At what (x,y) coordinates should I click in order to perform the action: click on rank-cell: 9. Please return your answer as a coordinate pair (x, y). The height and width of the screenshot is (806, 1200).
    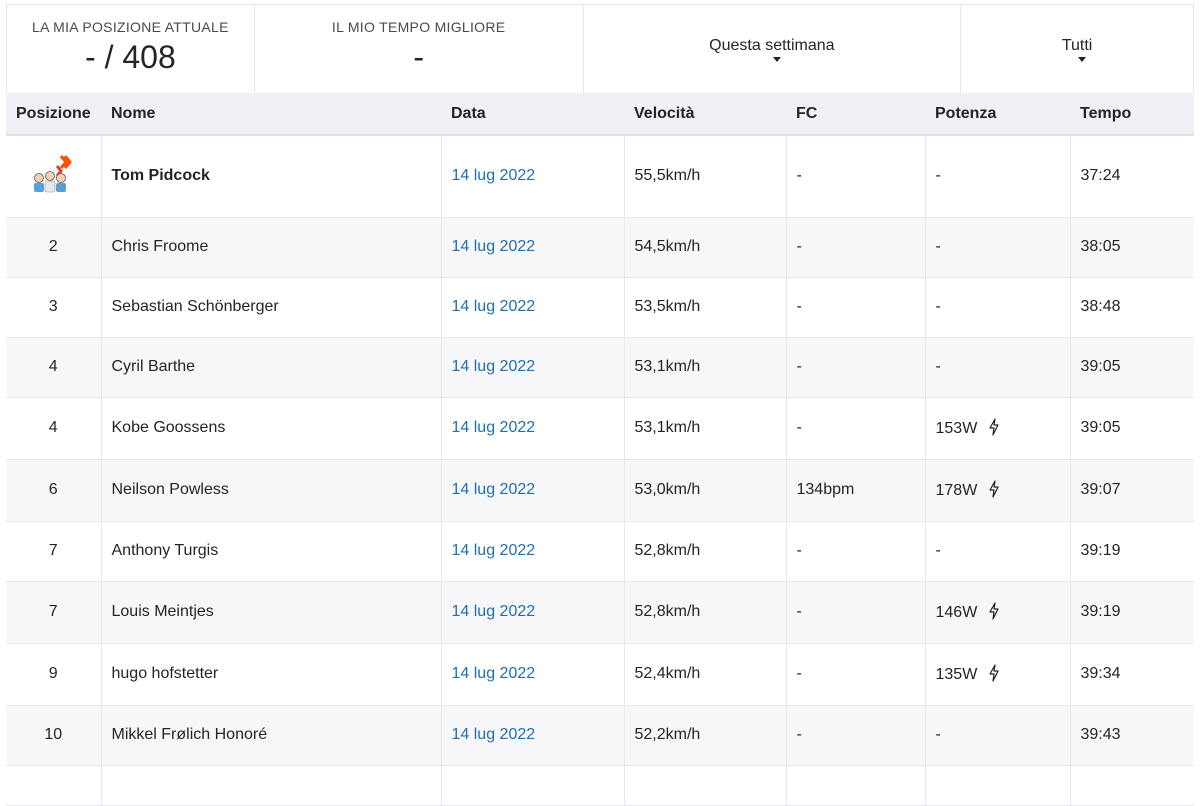
    Looking at the image, I should click on (53, 674).